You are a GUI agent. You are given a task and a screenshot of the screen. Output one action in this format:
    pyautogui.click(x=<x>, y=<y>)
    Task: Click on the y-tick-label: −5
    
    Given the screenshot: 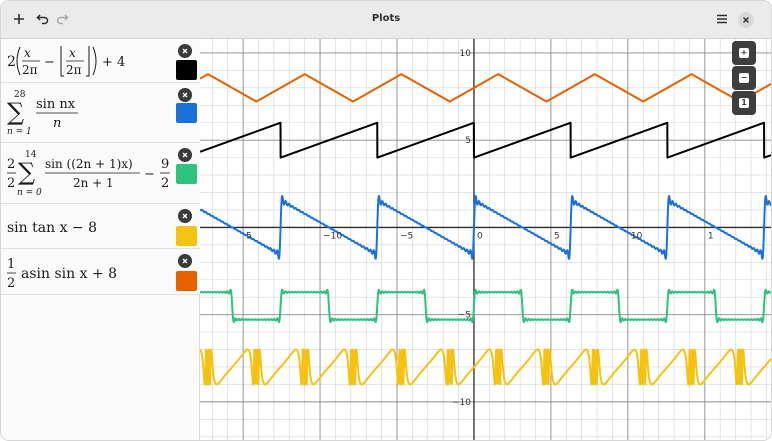 What is the action you would take?
    pyautogui.click(x=464, y=316)
    